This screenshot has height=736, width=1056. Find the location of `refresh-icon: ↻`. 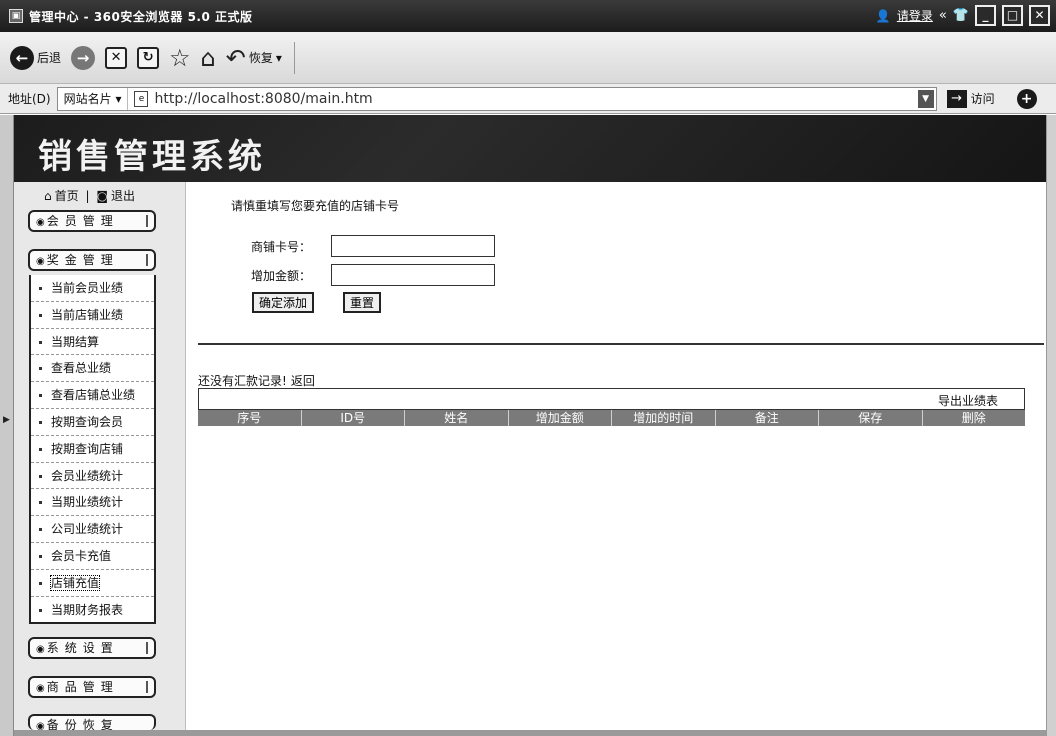

refresh-icon: ↻ is located at coordinates (148, 57).